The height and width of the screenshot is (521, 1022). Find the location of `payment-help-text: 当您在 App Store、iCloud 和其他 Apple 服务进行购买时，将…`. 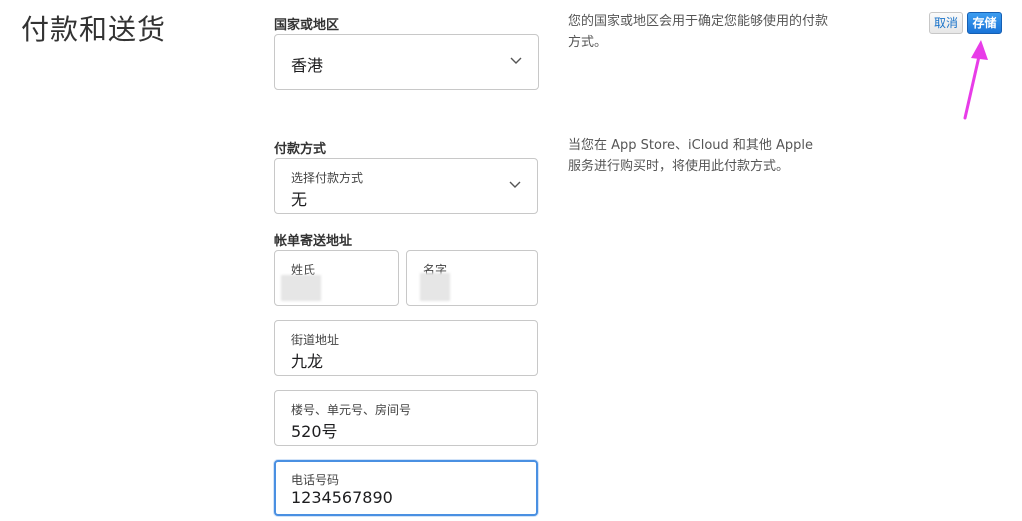

payment-help-text: 当您在 App Store、iCloud 和其他 Apple 服务进行购买时，将… is located at coordinates (691, 156).